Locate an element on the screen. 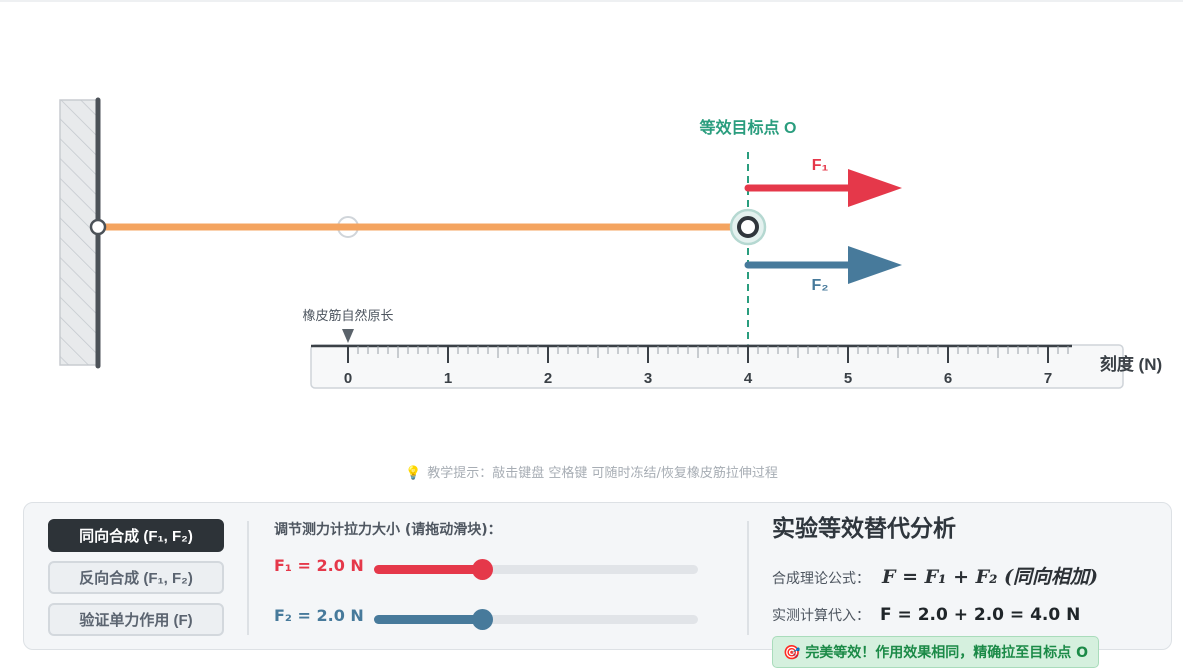 Image resolution: width=1183 pixels, height=670 pixels. ruler: 0 1 2 3 4 5 6 7 刻度 (N) is located at coordinates (736, 366).